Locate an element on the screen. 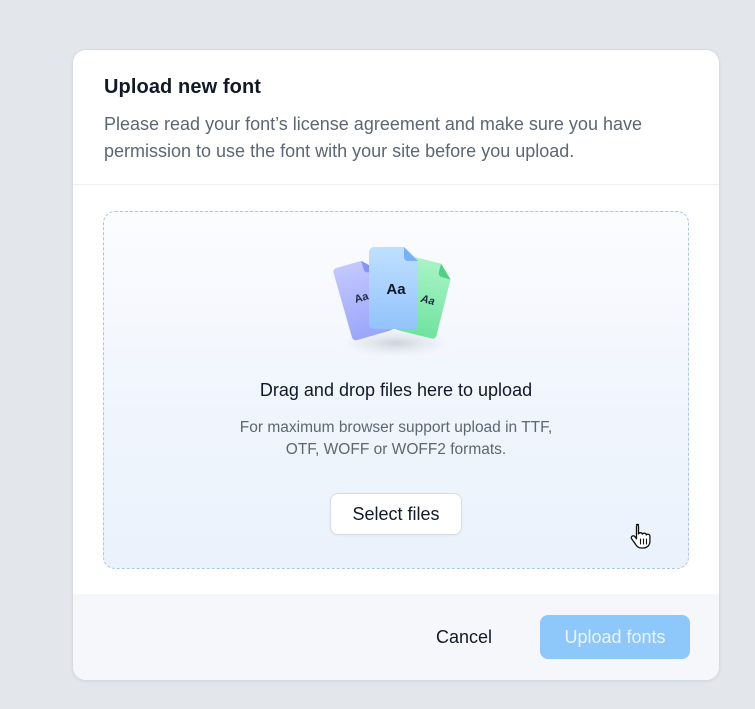 The height and width of the screenshot is (709, 755). file-glyph-center: Aa is located at coordinates (396, 289).